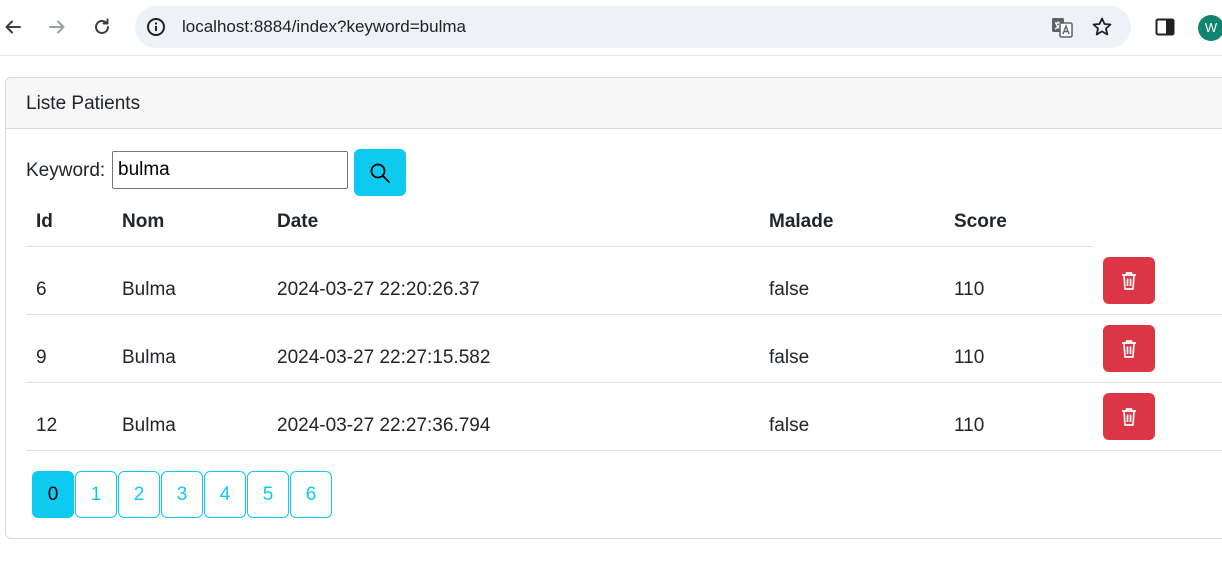 The width and height of the screenshot is (1222, 567). I want to click on column-header-malade: Malade, so click(801, 221).